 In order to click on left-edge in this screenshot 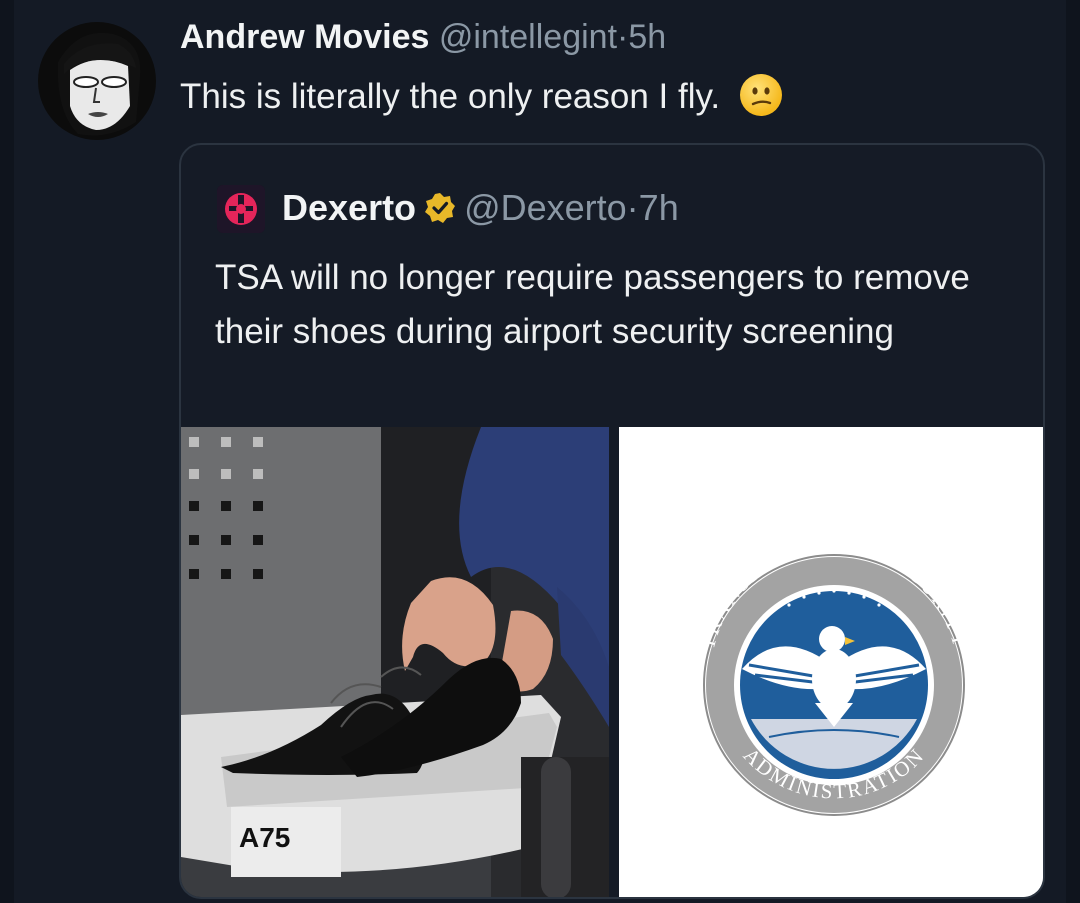, I will do `click(7, 451)`.